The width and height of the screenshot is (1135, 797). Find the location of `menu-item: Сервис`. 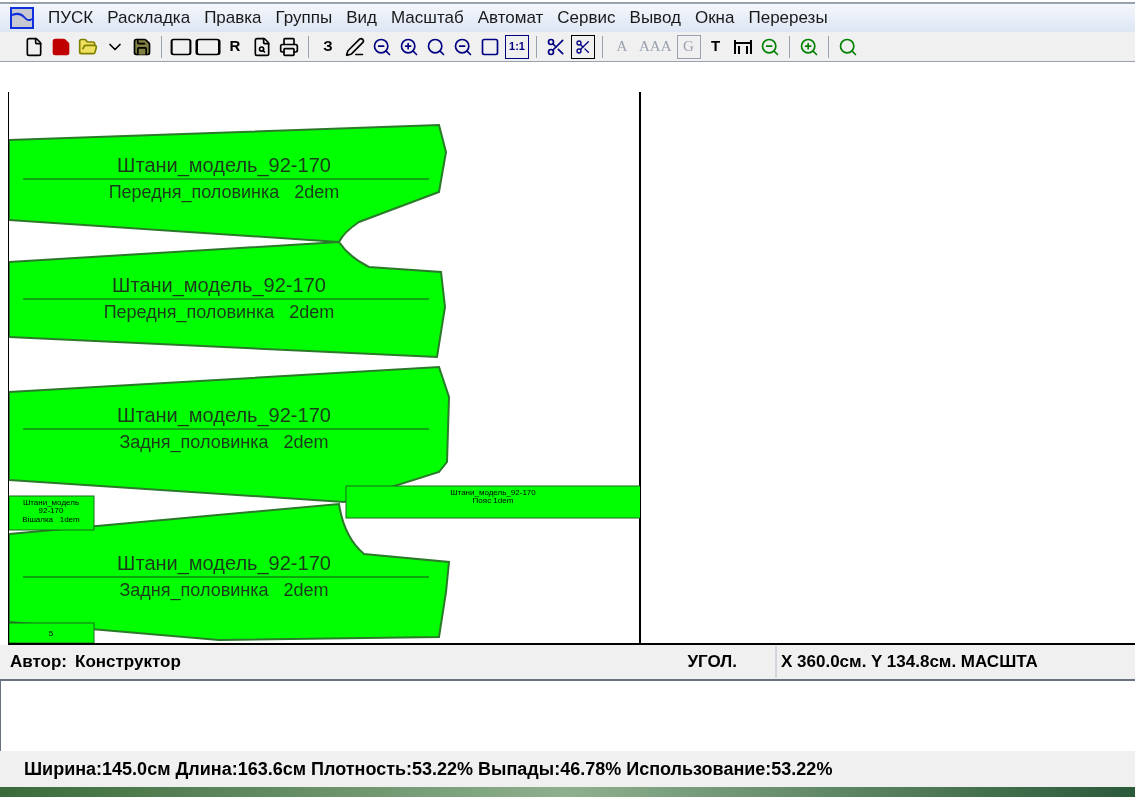

menu-item: Сервис is located at coordinates (586, 18).